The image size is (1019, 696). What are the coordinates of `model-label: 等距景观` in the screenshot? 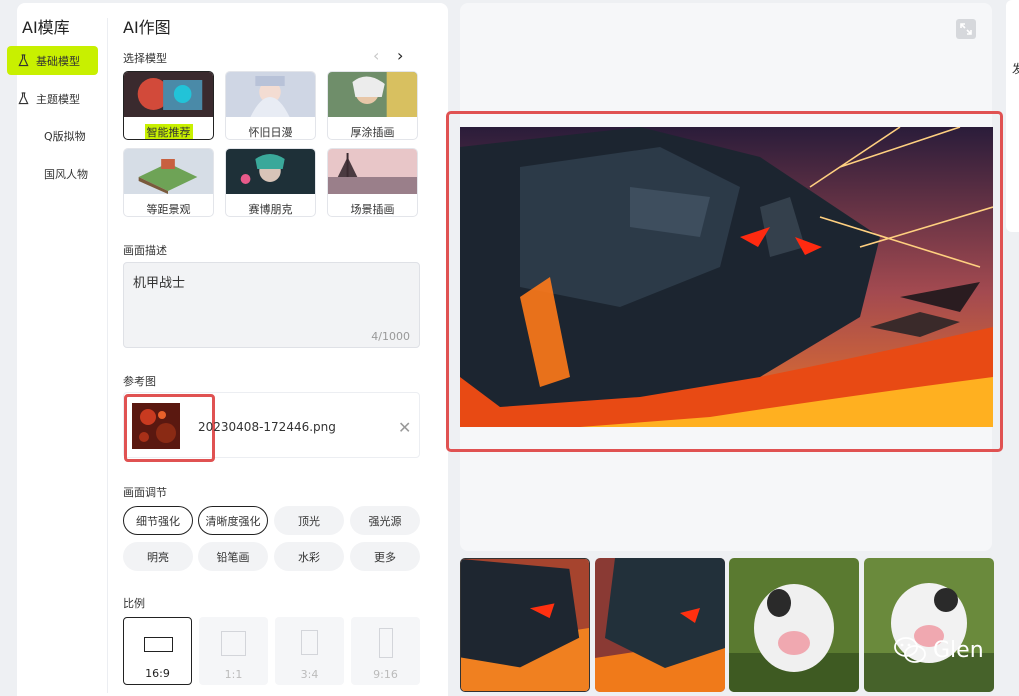 It's located at (168, 209).